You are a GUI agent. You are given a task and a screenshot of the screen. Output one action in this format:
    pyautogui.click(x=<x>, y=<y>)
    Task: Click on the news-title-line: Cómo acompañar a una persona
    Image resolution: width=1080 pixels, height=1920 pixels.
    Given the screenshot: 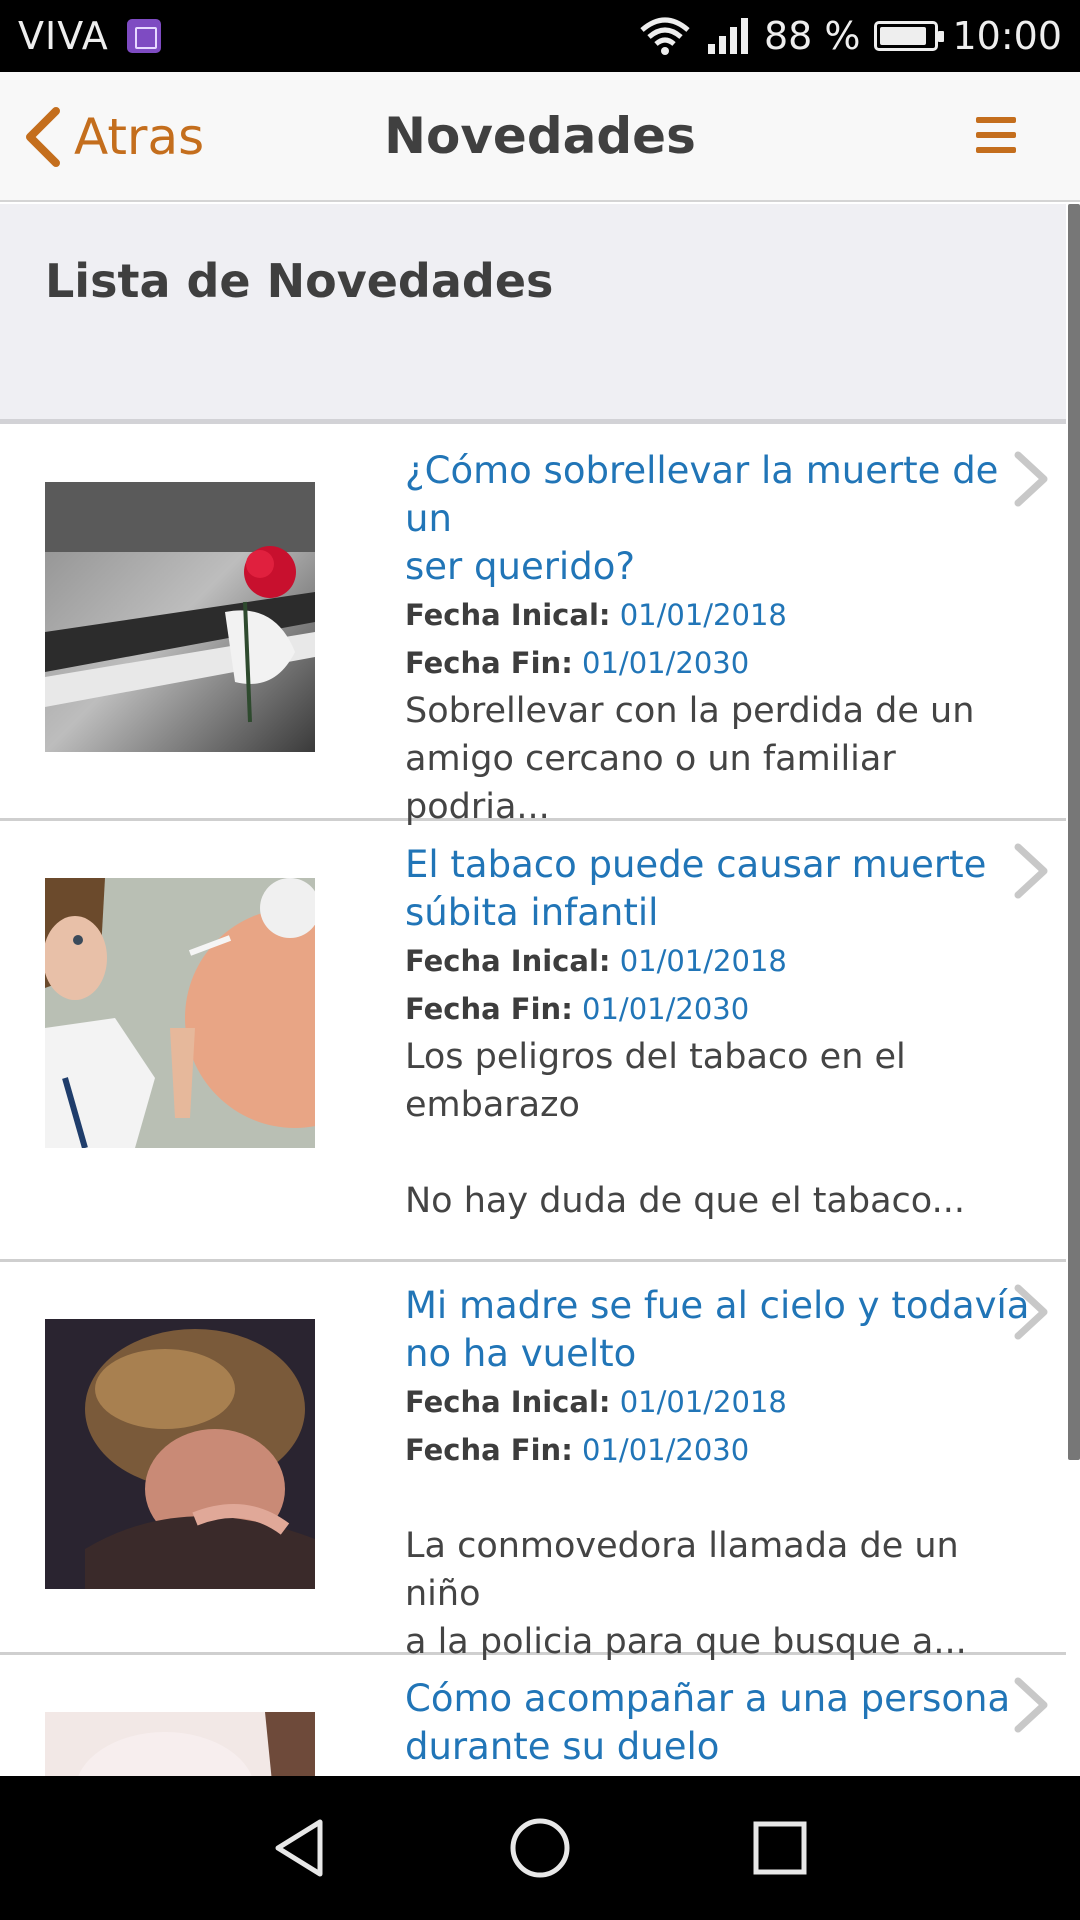 What is the action you would take?
    pyautogui.click(x=708, y=1698)
    